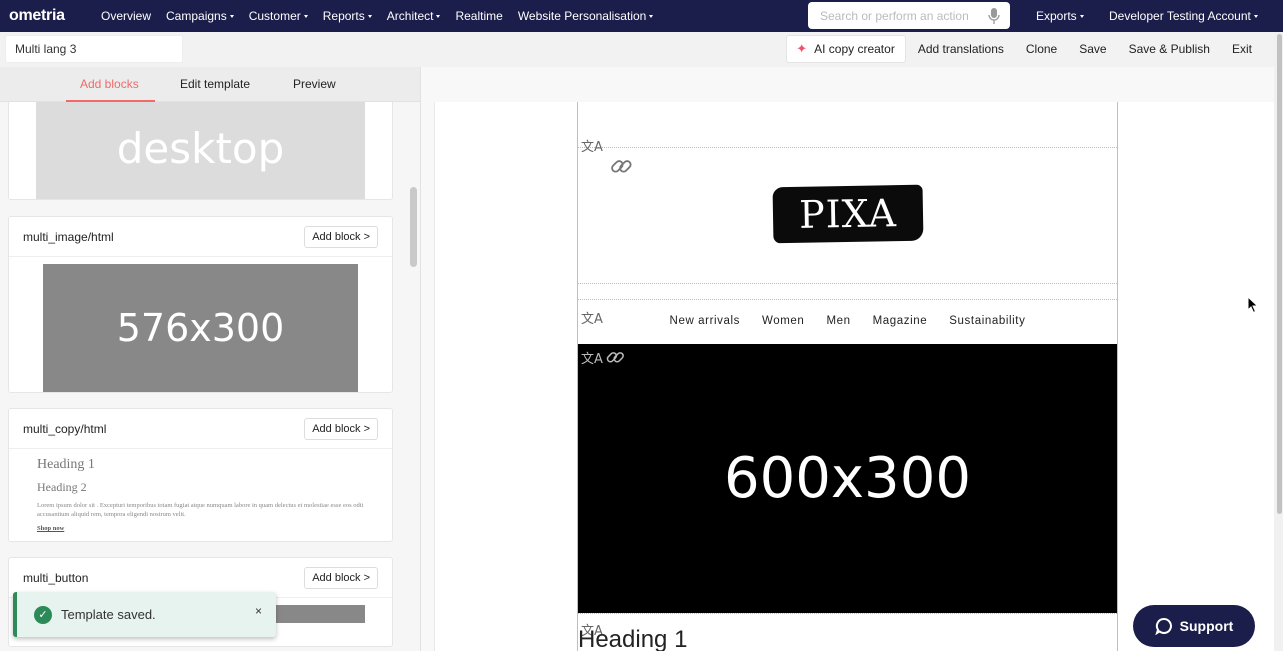  What do you see at coordinates (1169, 49) in the screenshot?
I see `save-publish-button: Save & Publish` at bounding box center [1169, 49].